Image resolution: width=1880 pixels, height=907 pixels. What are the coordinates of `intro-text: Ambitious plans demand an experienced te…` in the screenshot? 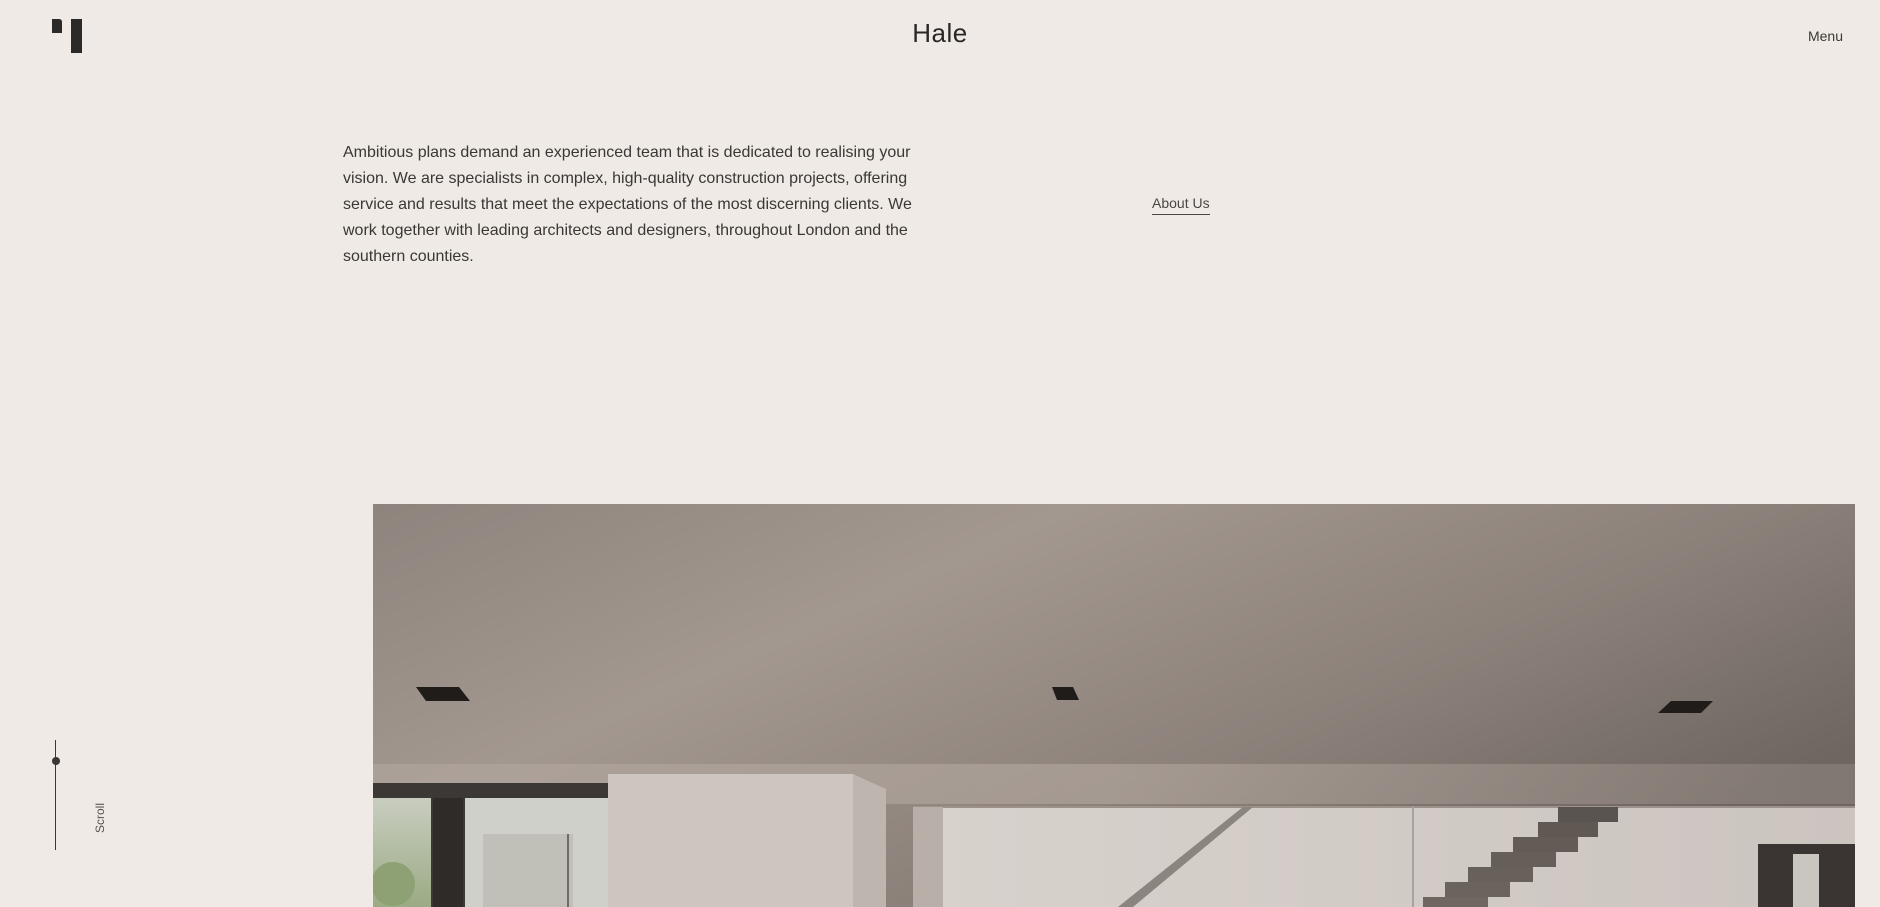 It's located at (627, 204).